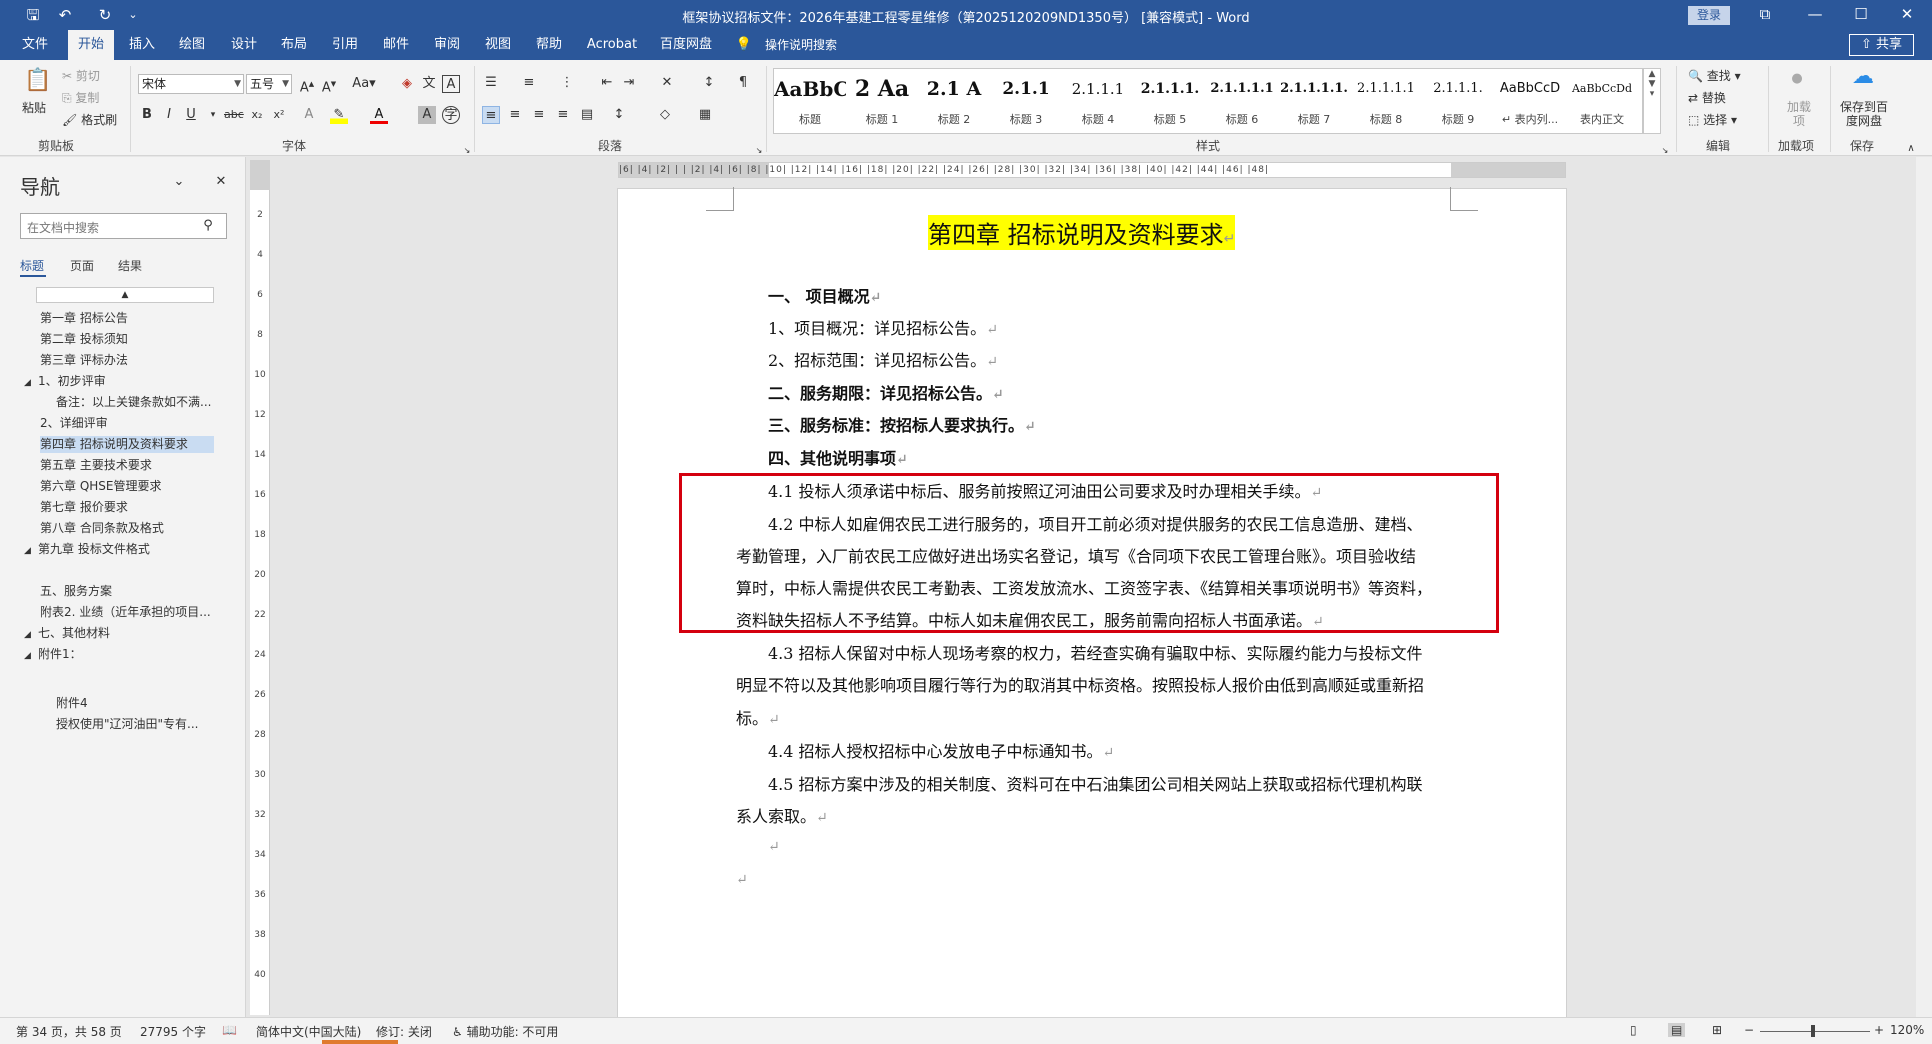 Image resolution: width=1932 pixels, height=1044 pixels. I want to click on cut-button: ✂ 剪切, so click(81, 76).